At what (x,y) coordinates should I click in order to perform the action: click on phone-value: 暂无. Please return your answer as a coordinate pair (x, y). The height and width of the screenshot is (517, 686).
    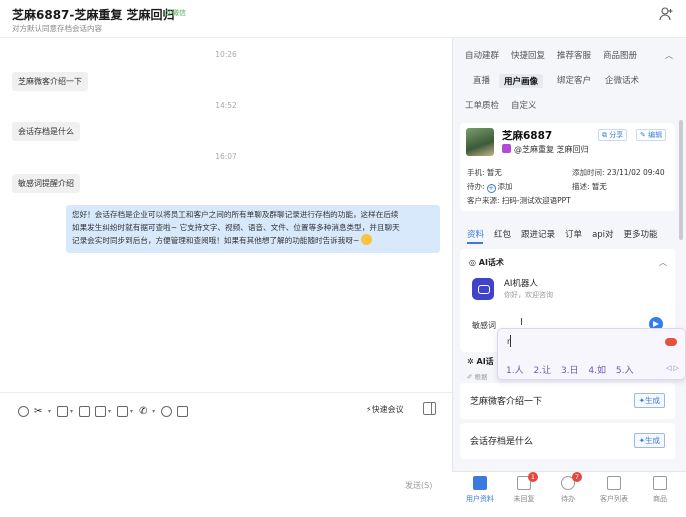
    Looking at the image, I should click on (494, 172).